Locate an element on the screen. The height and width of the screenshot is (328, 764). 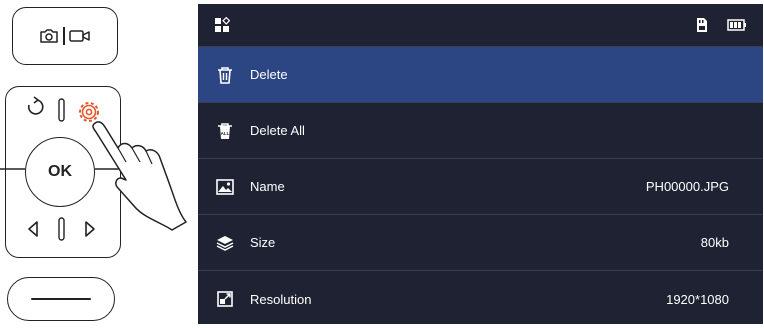
grid-menu-icon is located at coordinates (222, 24).